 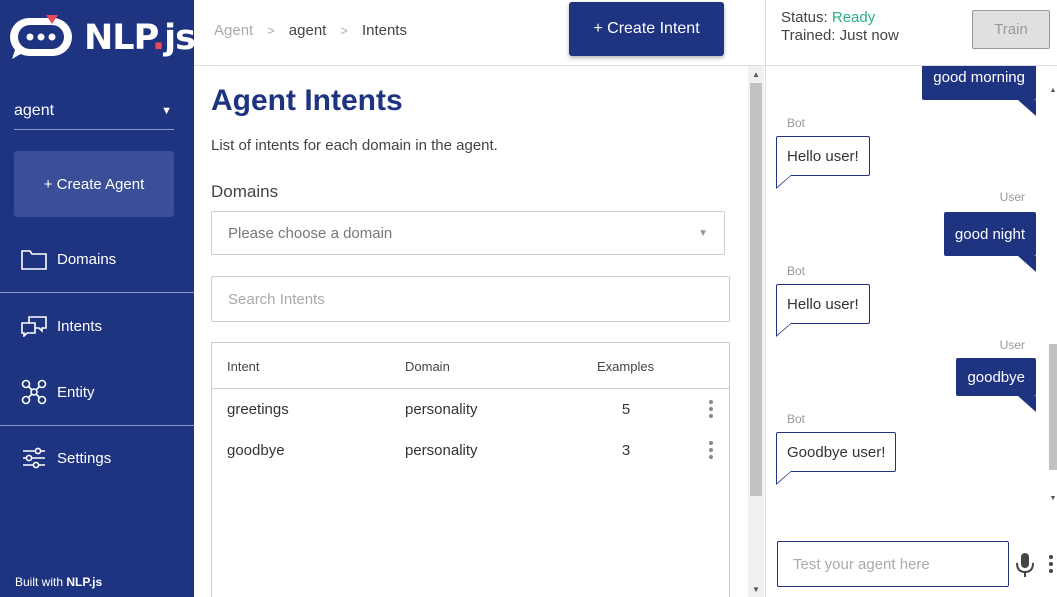 What do you see at coordinates (34, 392) in the screenshot?
I see `network-icon` at bounding box center [34, 392].